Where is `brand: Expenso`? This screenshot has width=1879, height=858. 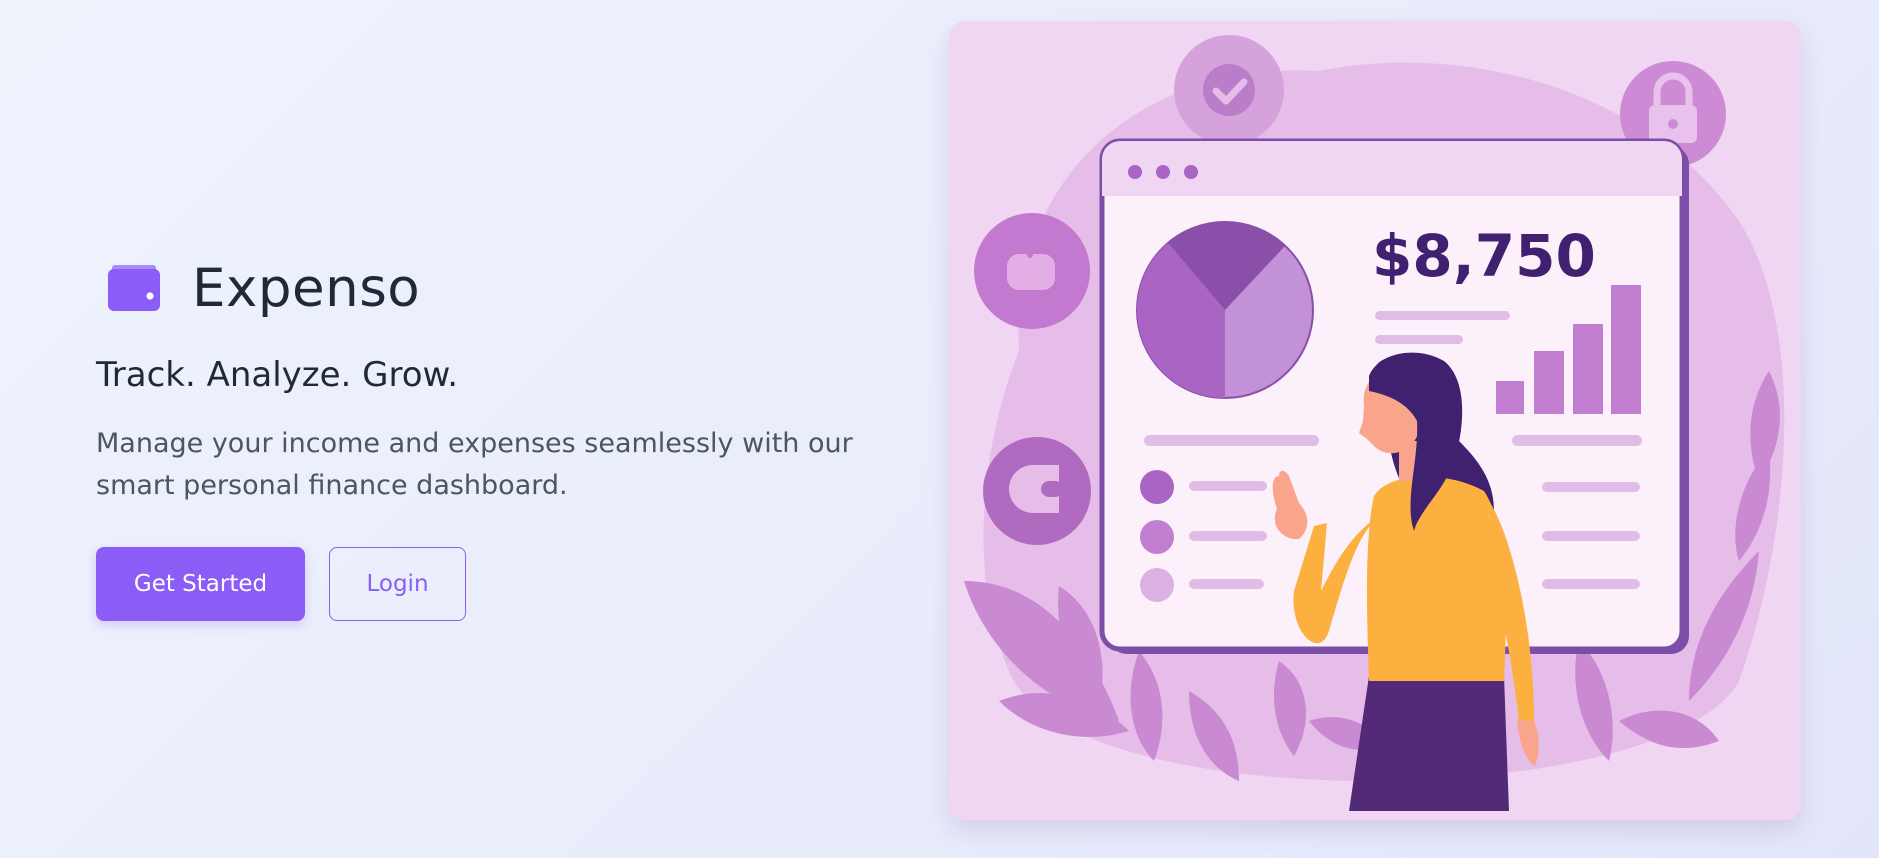 brand: Expenso is located at coordinates (496, 288).